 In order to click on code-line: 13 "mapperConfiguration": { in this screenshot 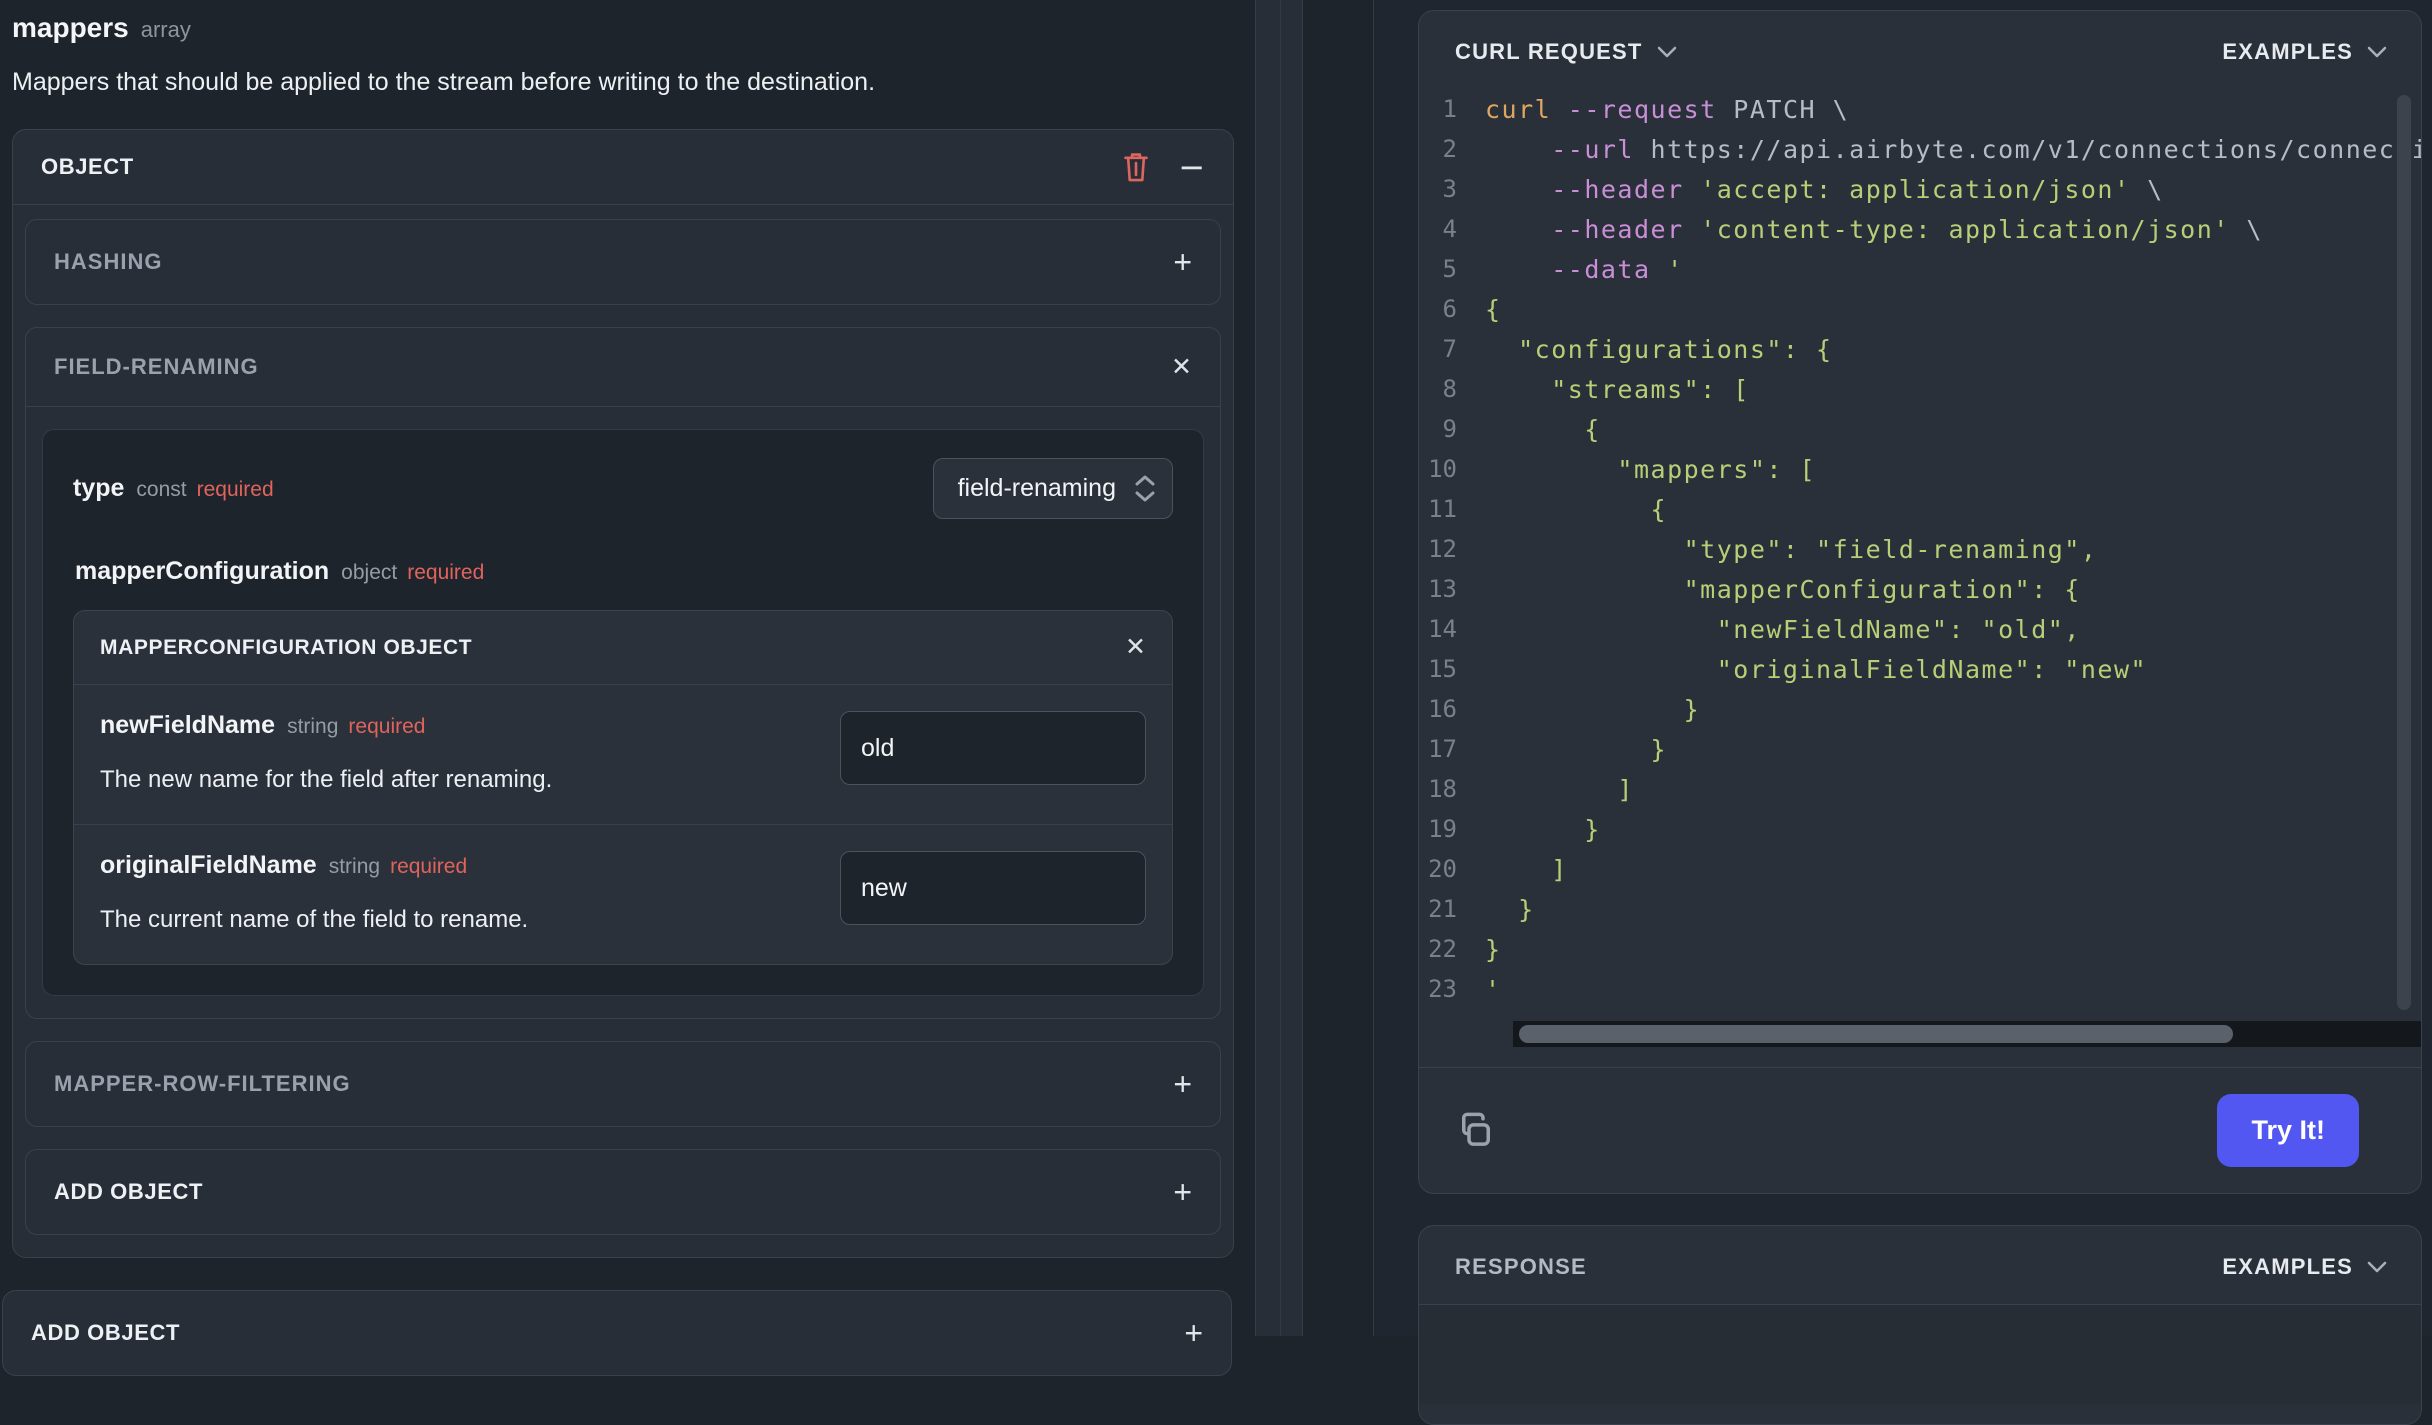, I will do `click(1754, 589)`.